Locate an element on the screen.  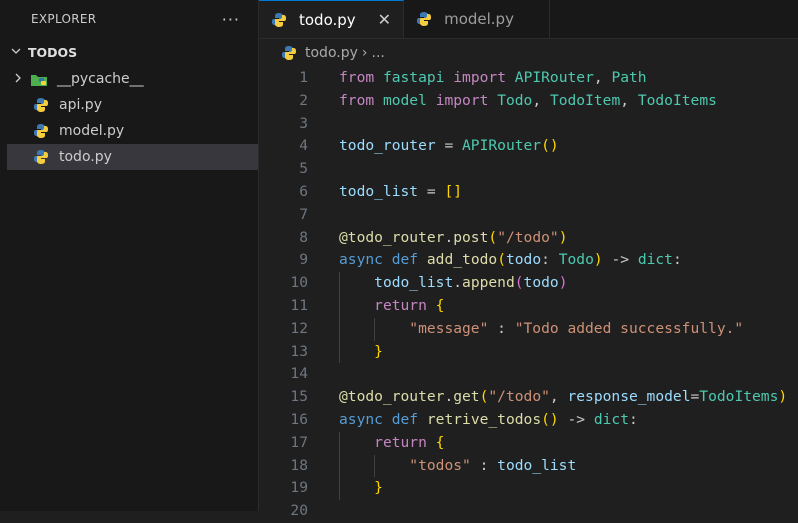
tree-item-api-py: api.py is located at coordinates (132, 105).